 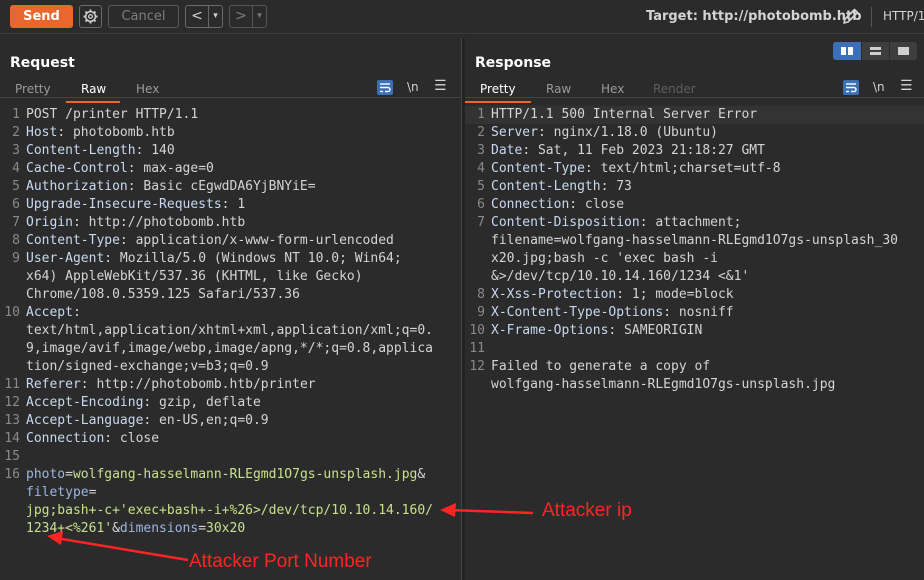 What do you see at coordinates (65, 258) in the screenshot?
I see `header-name: User-Agent` at bounding box center [65, 258].